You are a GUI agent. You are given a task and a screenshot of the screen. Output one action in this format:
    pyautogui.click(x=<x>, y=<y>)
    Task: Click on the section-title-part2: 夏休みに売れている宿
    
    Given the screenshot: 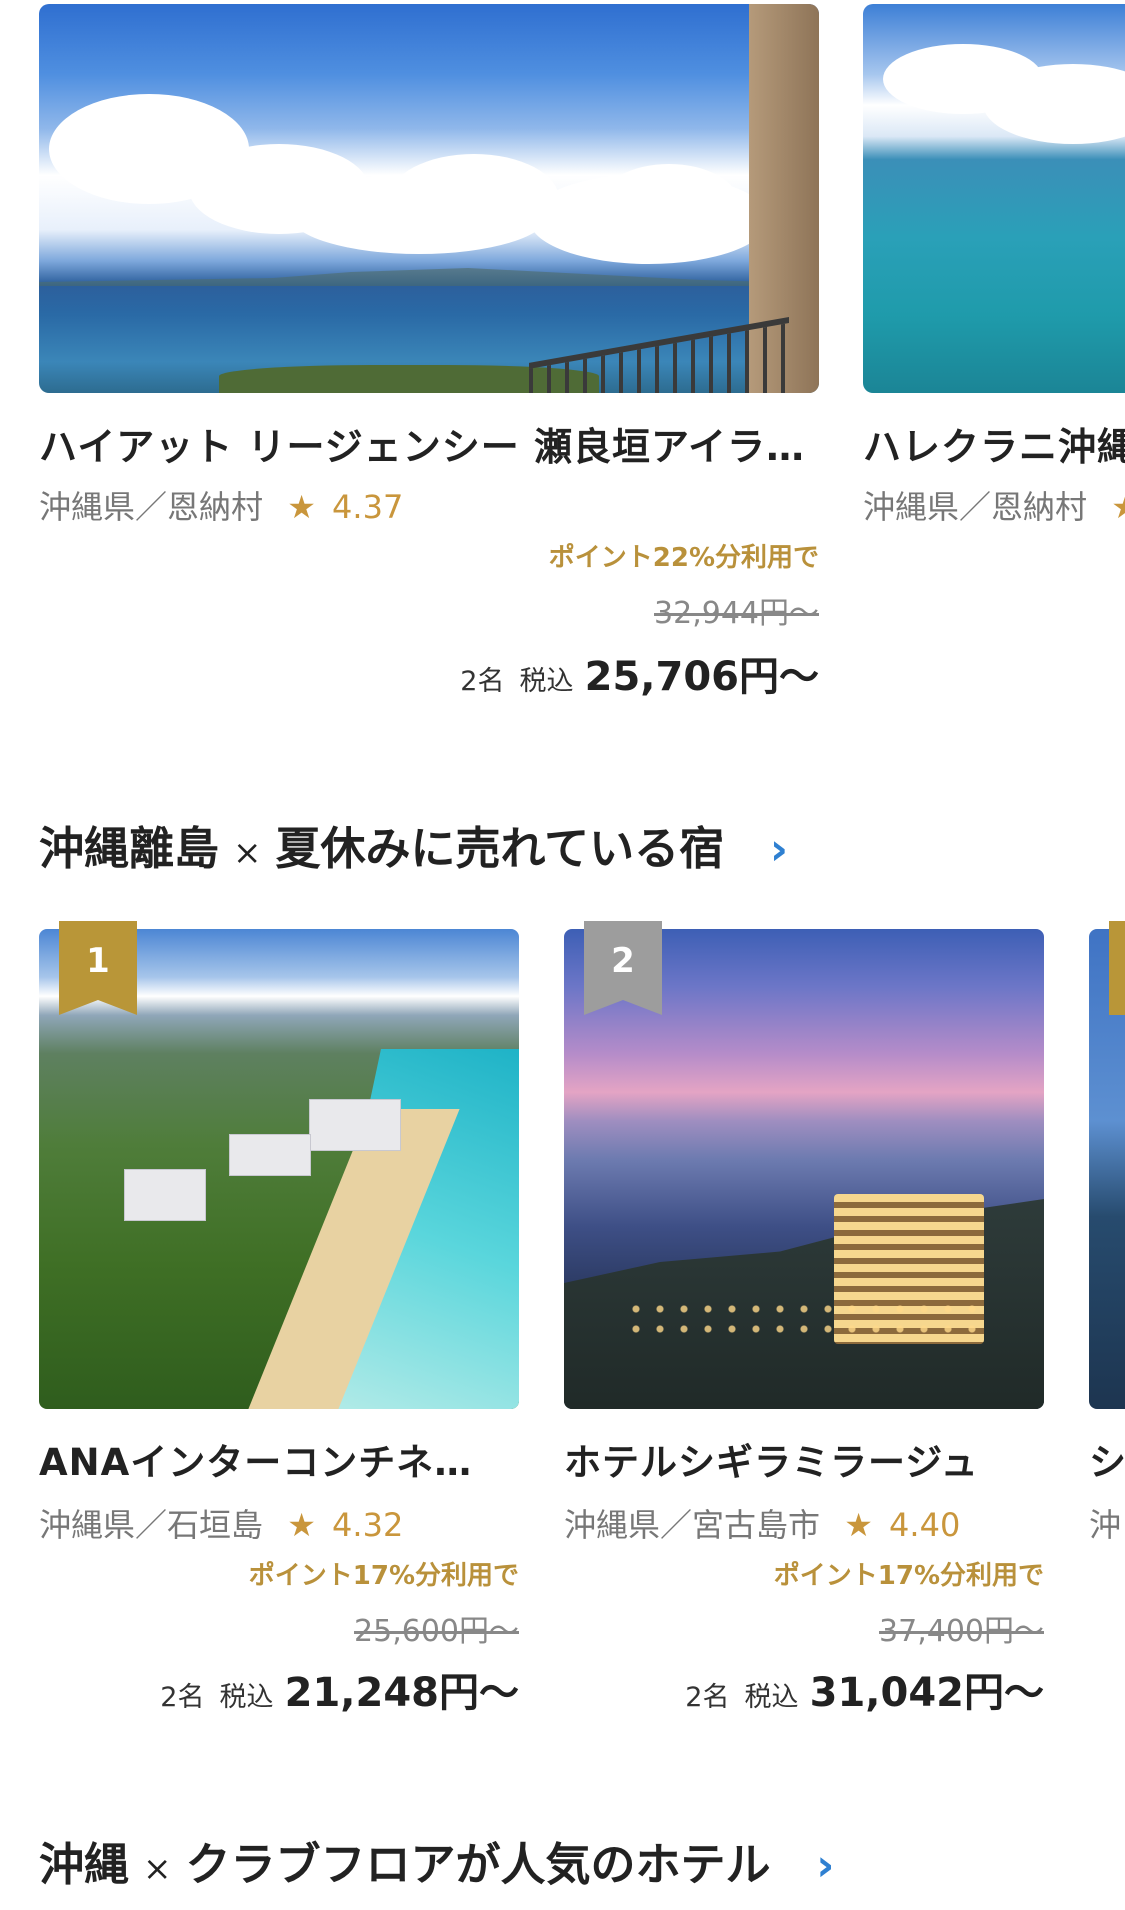 What is the action you would take?
    pyautogui.click(x=500, y=848)
    